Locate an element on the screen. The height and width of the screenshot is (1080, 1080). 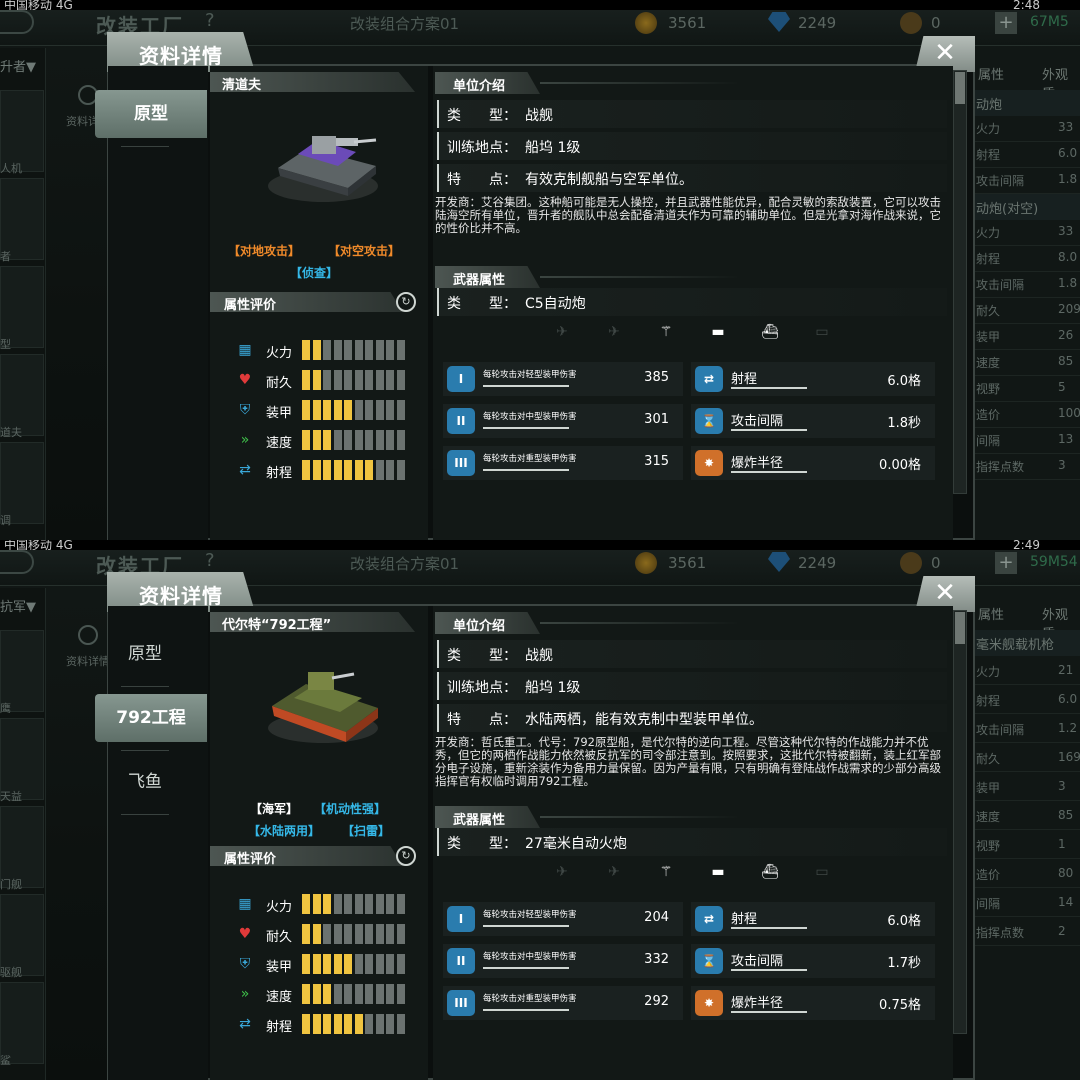
unit-name: 清道夫 is located at coordinates (312, 82).